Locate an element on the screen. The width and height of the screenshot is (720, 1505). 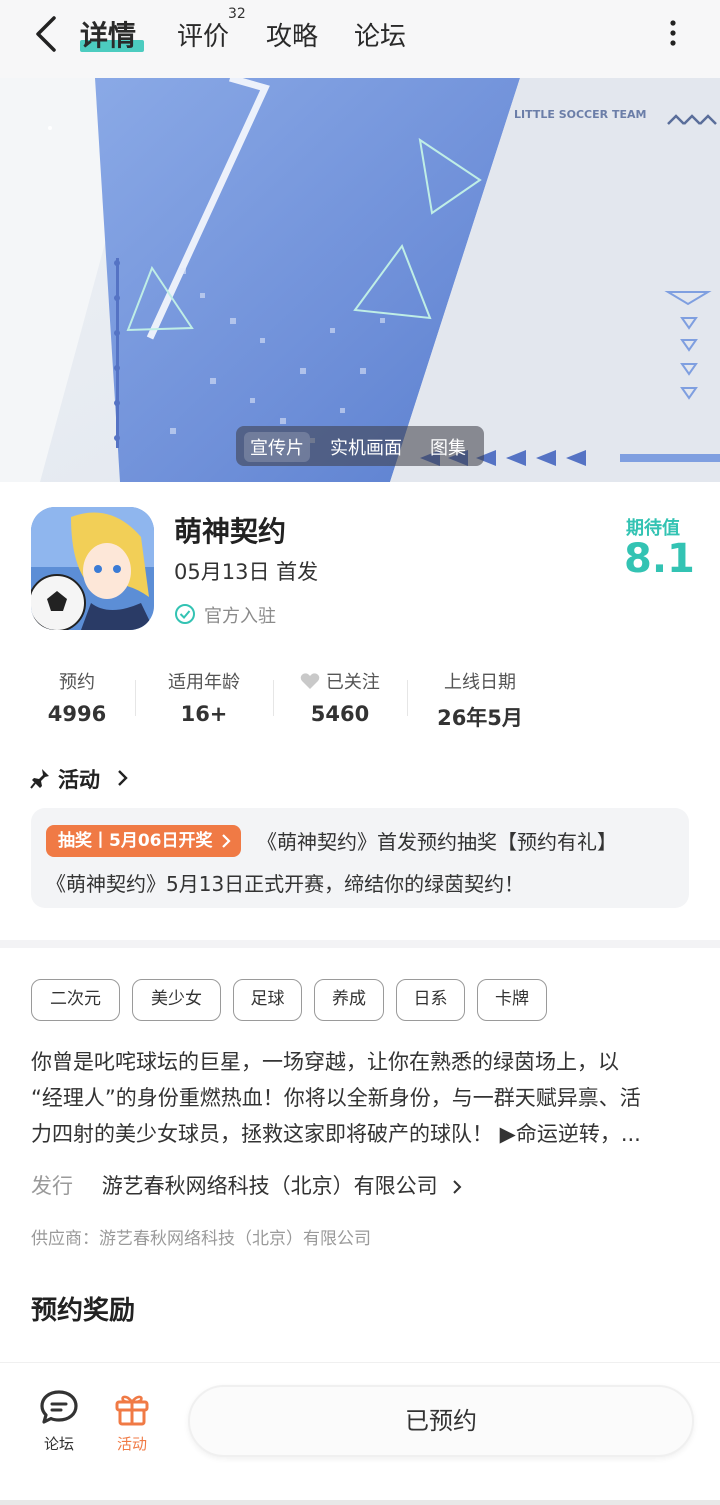
lottery-badge-label: 抽奖丨5月06日开奖 is located at coordinates (135, 841).